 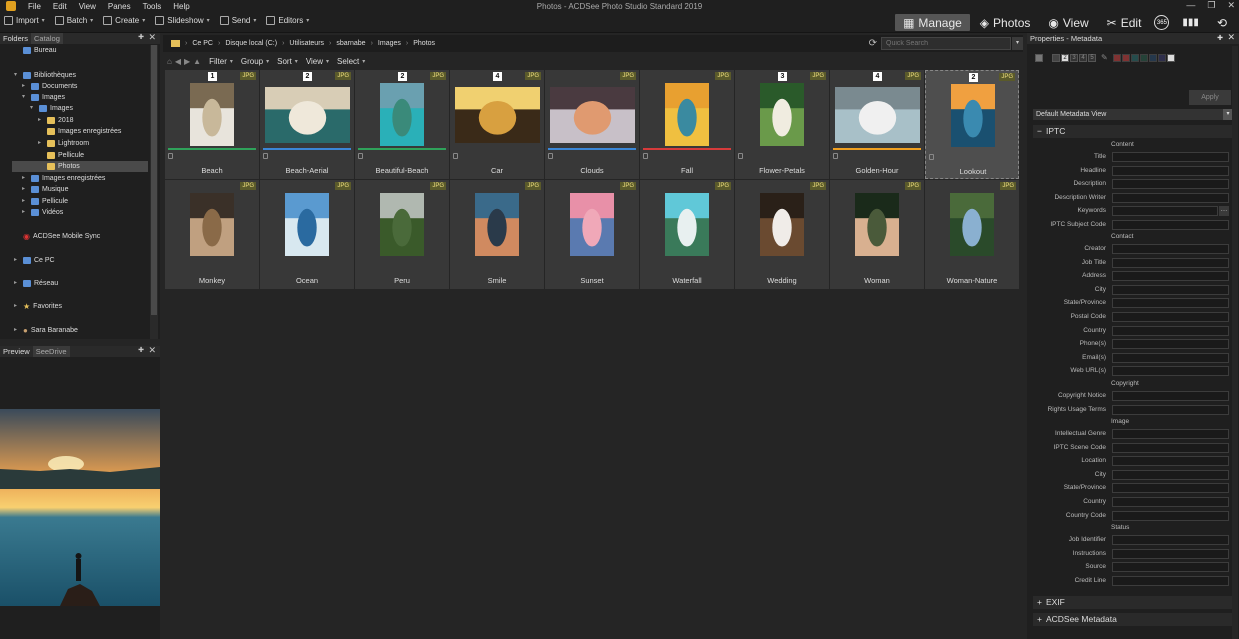 What do you see at coordinates (57, 236) in the screenshot?
I see `tree-item: ◉ ACDSee Mobile Sync` at bounding box center [57, 236].